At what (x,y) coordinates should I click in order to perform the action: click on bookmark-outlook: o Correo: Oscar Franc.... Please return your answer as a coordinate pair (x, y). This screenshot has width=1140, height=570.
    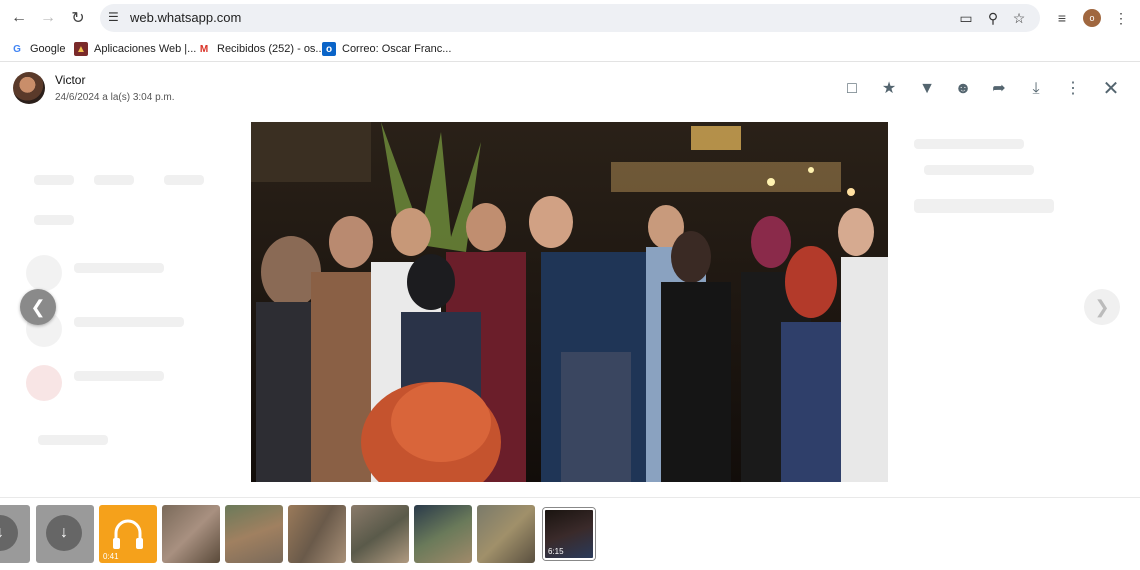
    Looking at the image, I should click on (386, 49).